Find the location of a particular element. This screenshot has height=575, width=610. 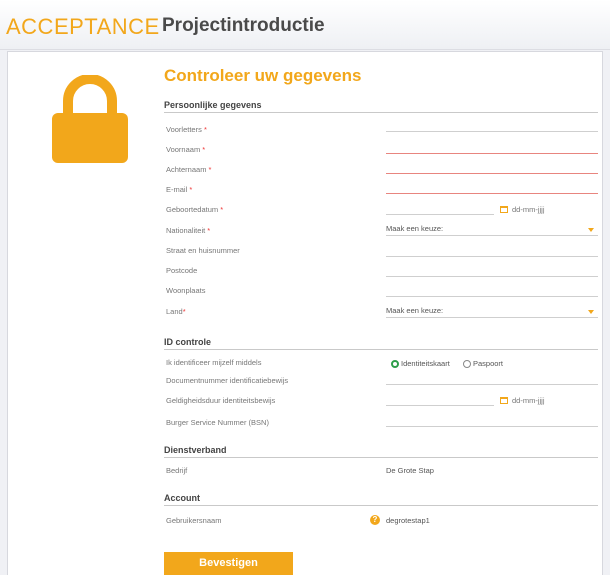

straat-input is located at coordinates (492, 256).